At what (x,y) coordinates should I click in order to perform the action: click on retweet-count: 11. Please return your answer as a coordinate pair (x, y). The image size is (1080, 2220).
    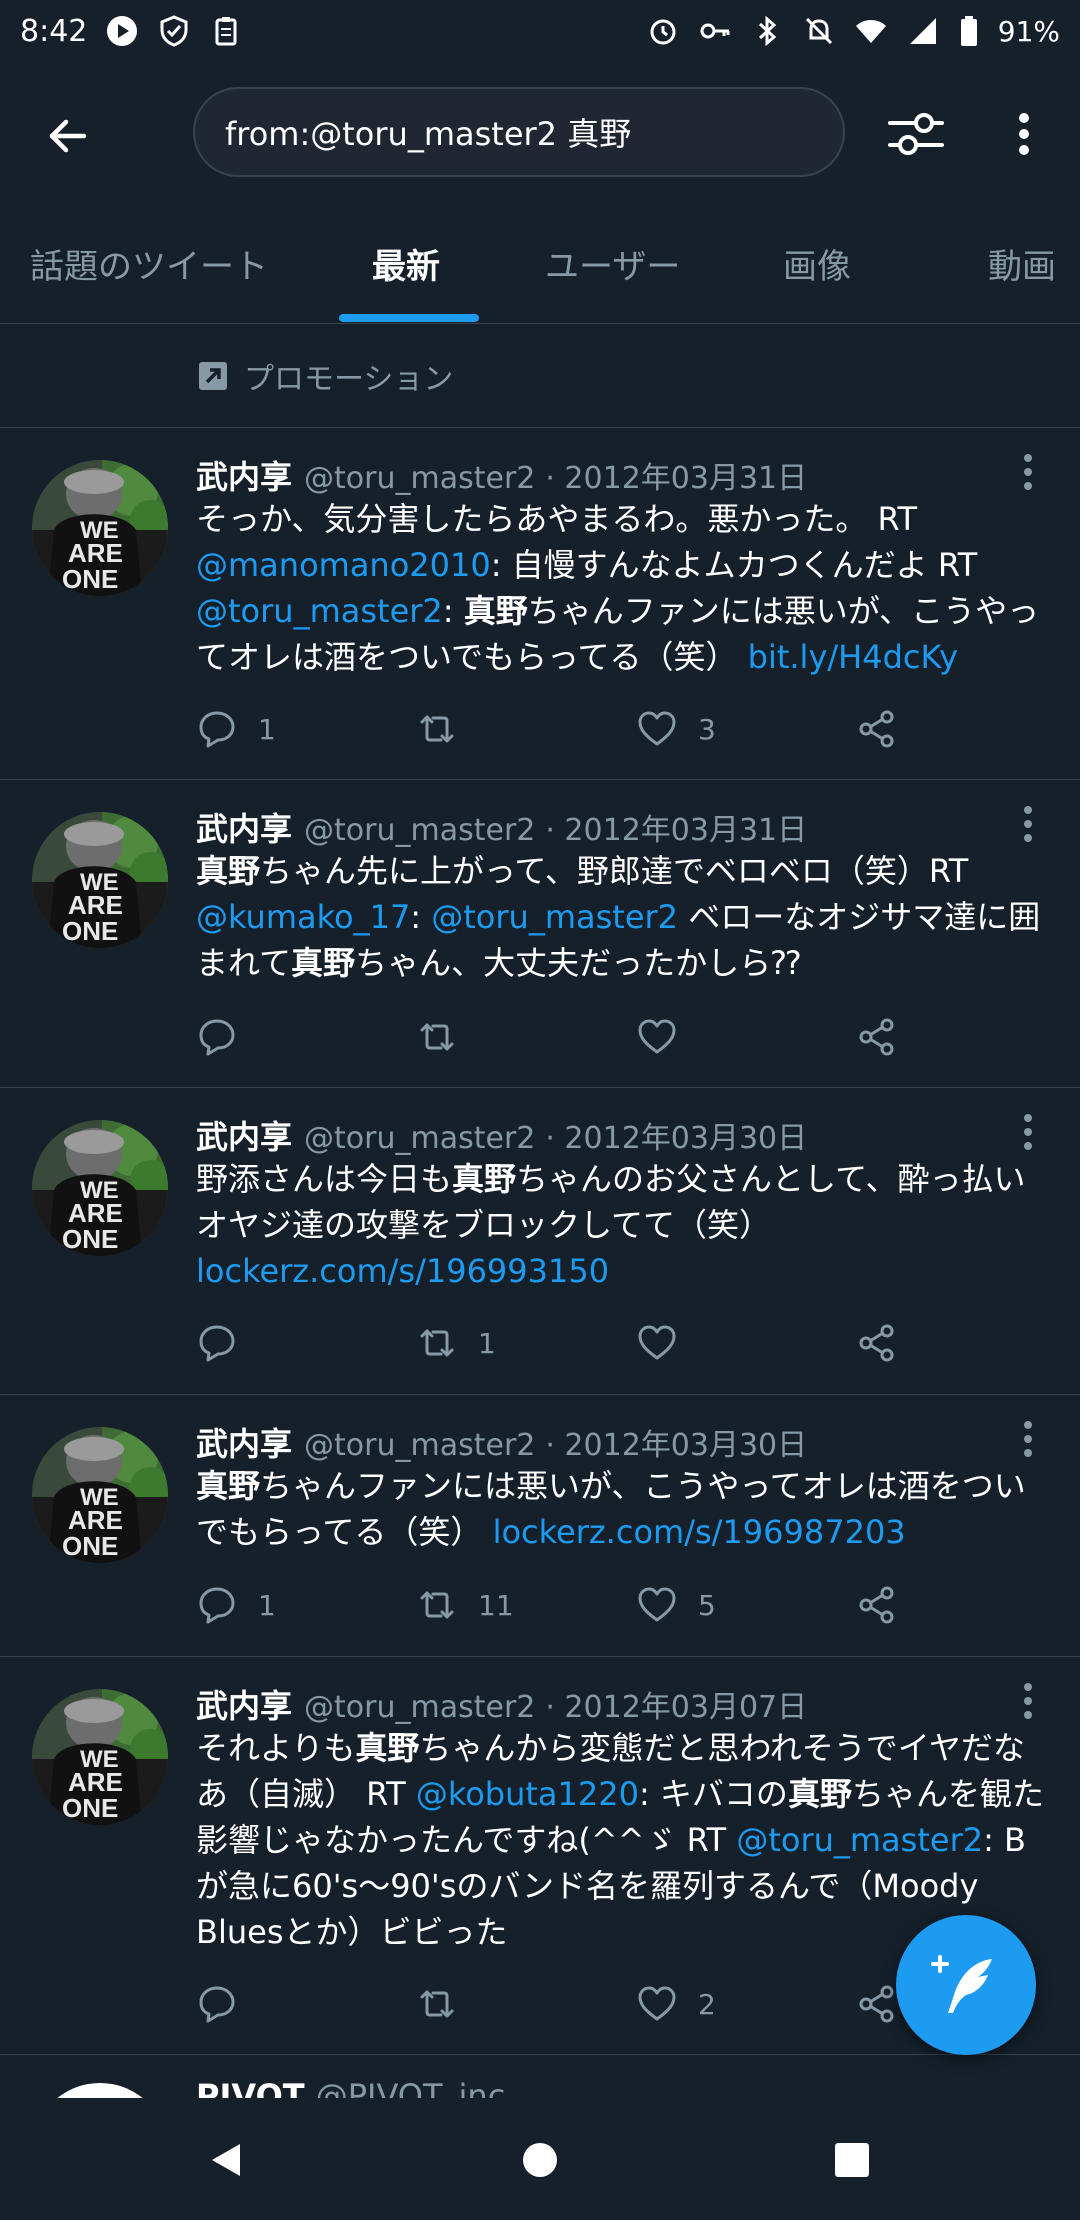
    Looking at the image, I should click on (496, 1605).